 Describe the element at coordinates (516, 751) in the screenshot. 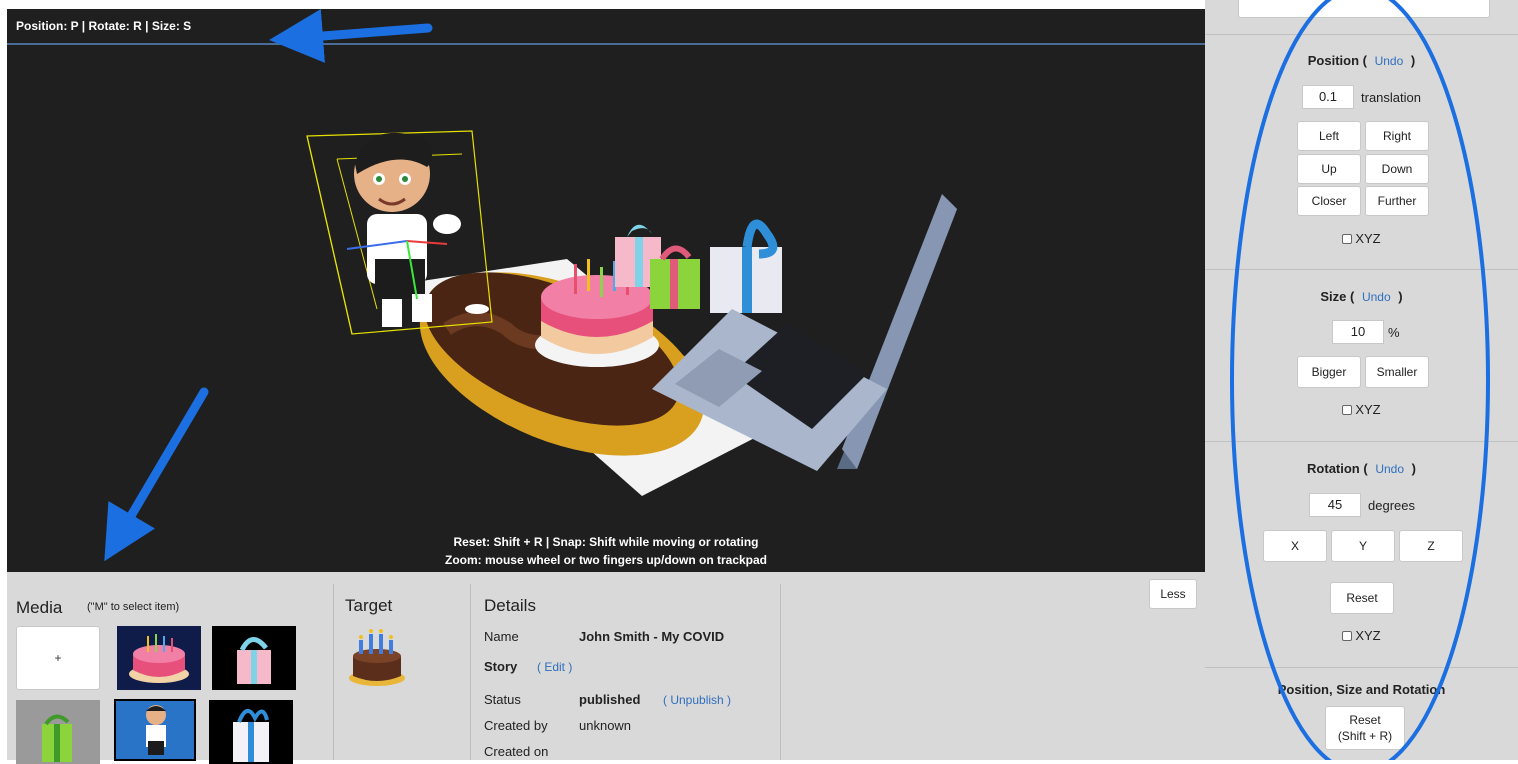

I see `created-on-label: Created on` at that location.